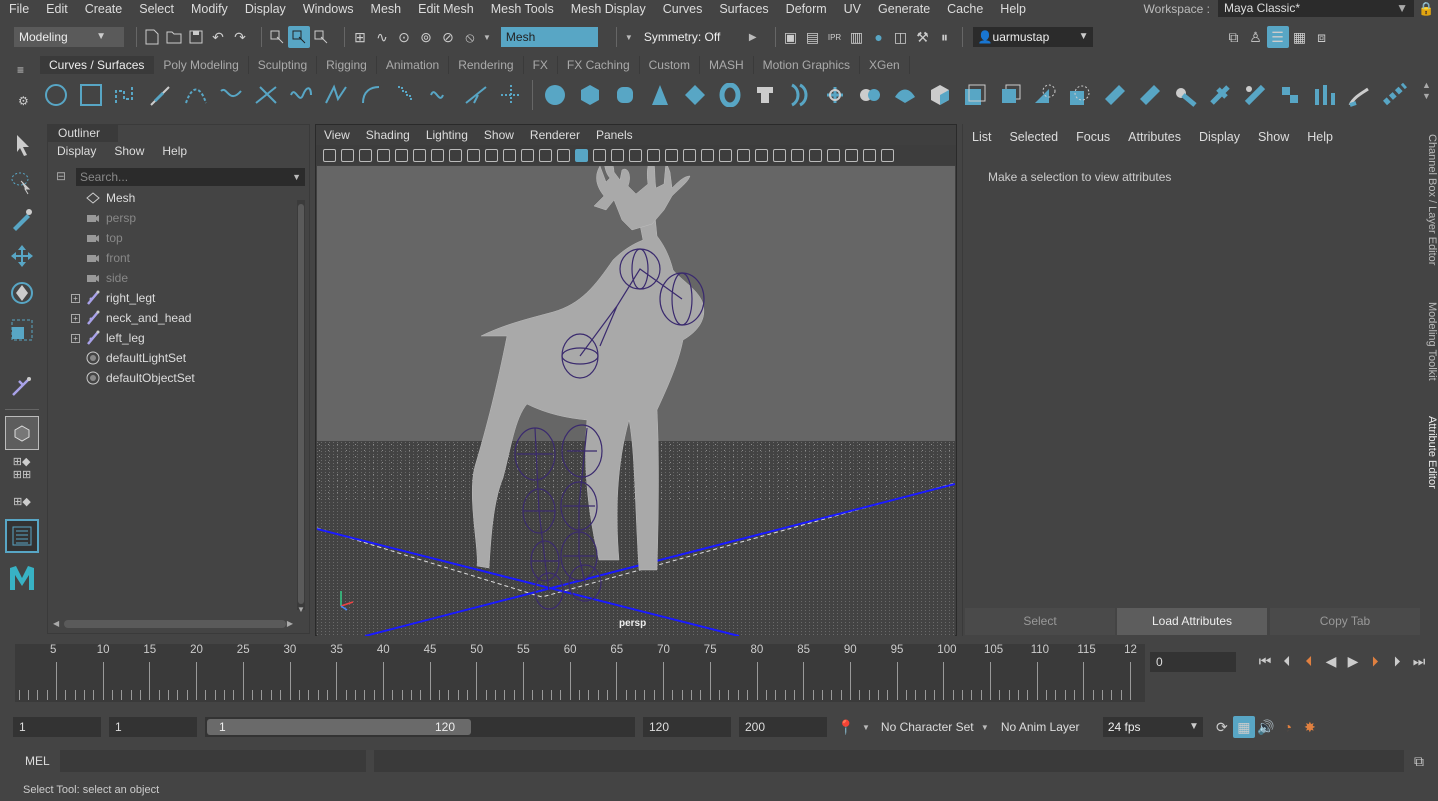  What do you see at coordinates (370, 95) in the screenshot?
I see `insert-knot-icon` at bounding box center [370, 95].